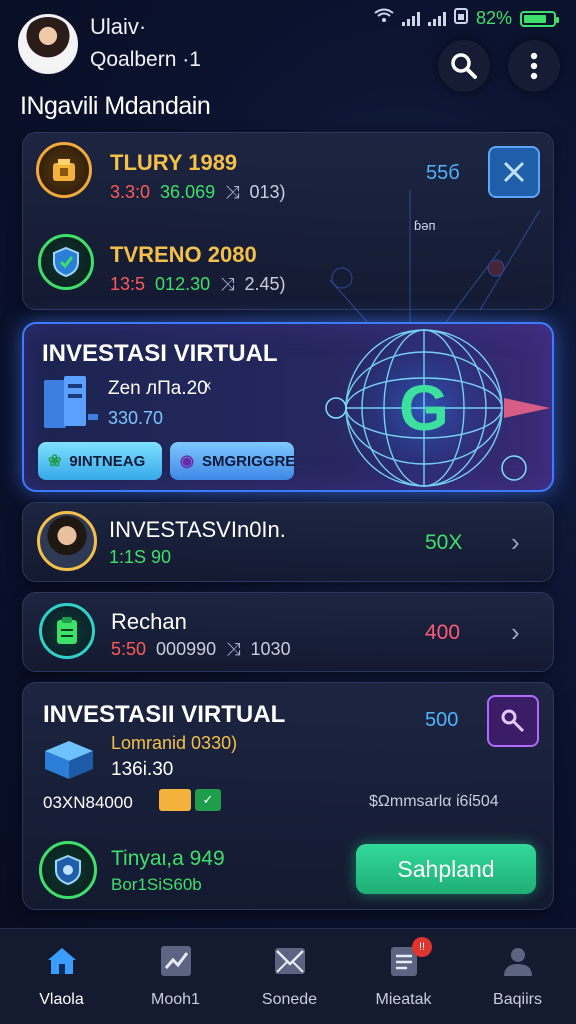  Describe the element at coordinates (88, 802) in the screenshot. I see `bottom-left-small: 03XN84000` at that location.